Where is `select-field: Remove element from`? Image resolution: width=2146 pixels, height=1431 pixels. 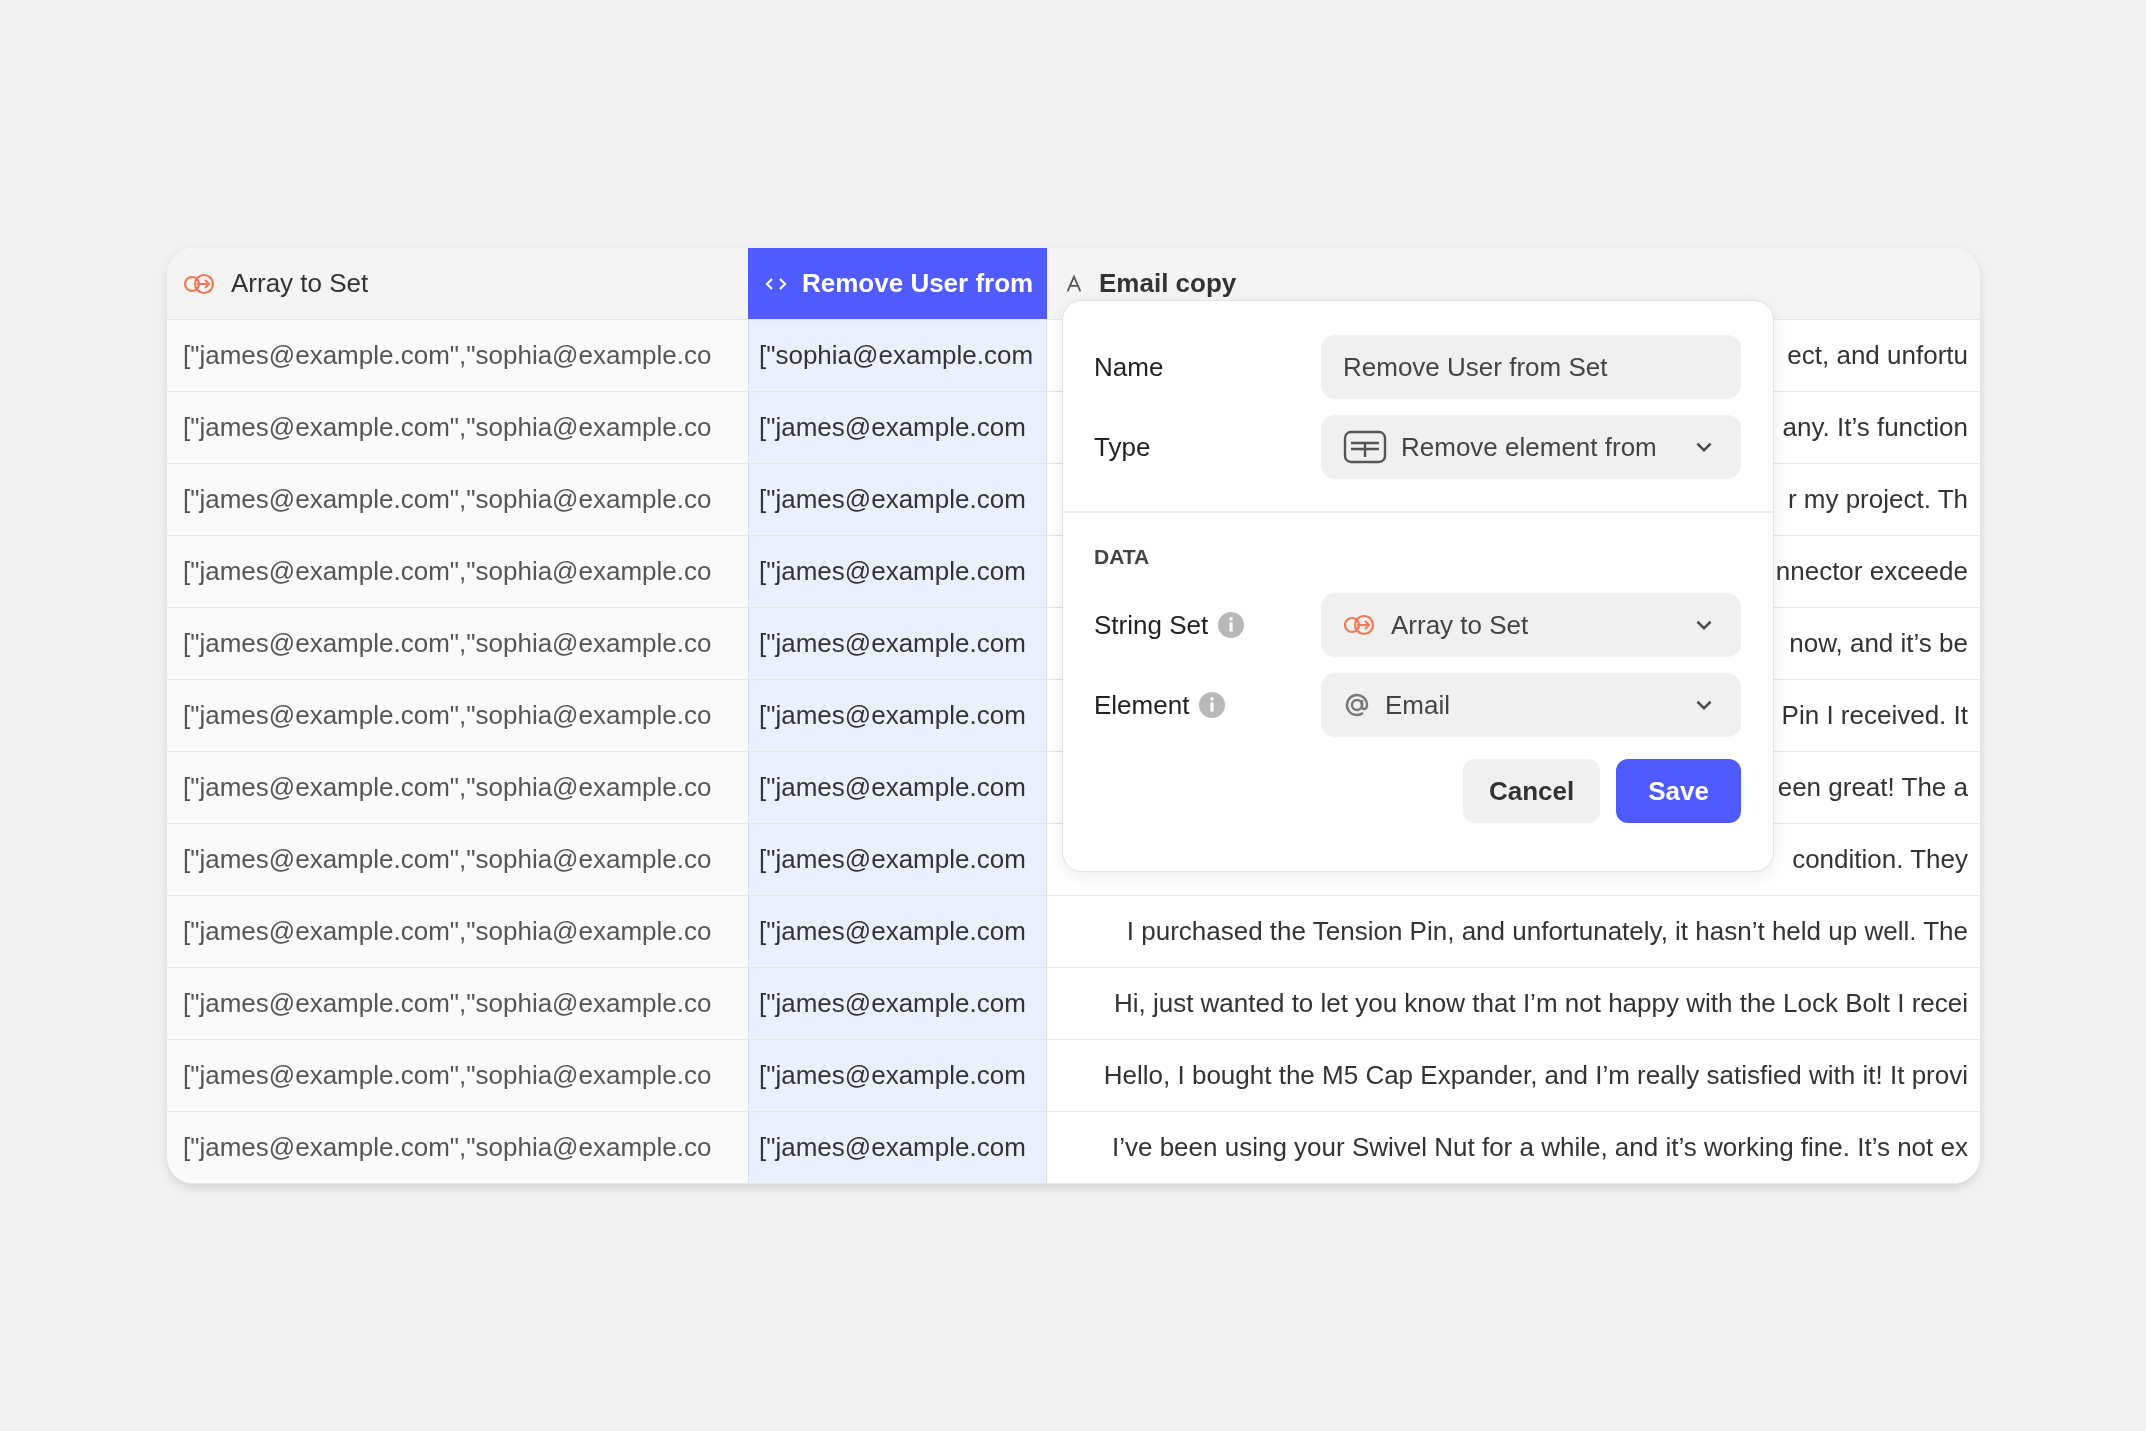 select-field: Remove element from is located at coordinates (1531, 447).